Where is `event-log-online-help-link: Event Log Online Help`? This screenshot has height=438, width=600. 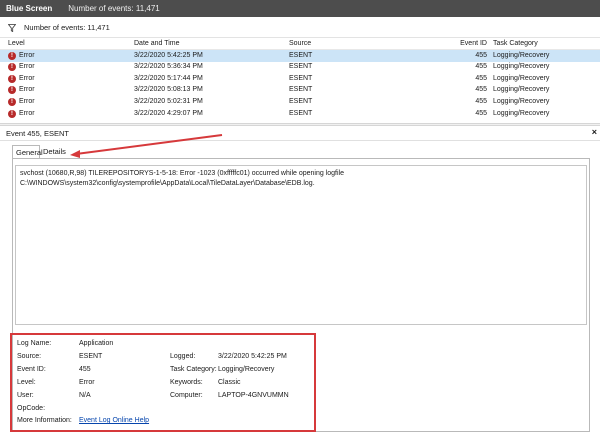
event-log-online-help-link: Event Log Online Help is located at coordinates (114, 420).